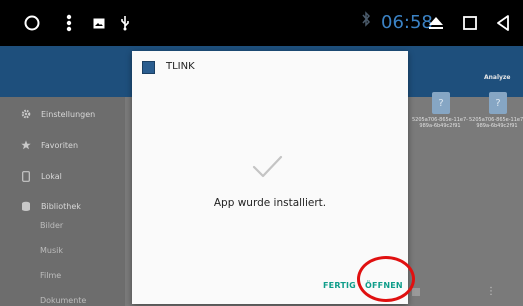  What do you see at coordinates (416, 292) in the screenshot?
I see `toolbar-icon` at bounding box center [416, 292].